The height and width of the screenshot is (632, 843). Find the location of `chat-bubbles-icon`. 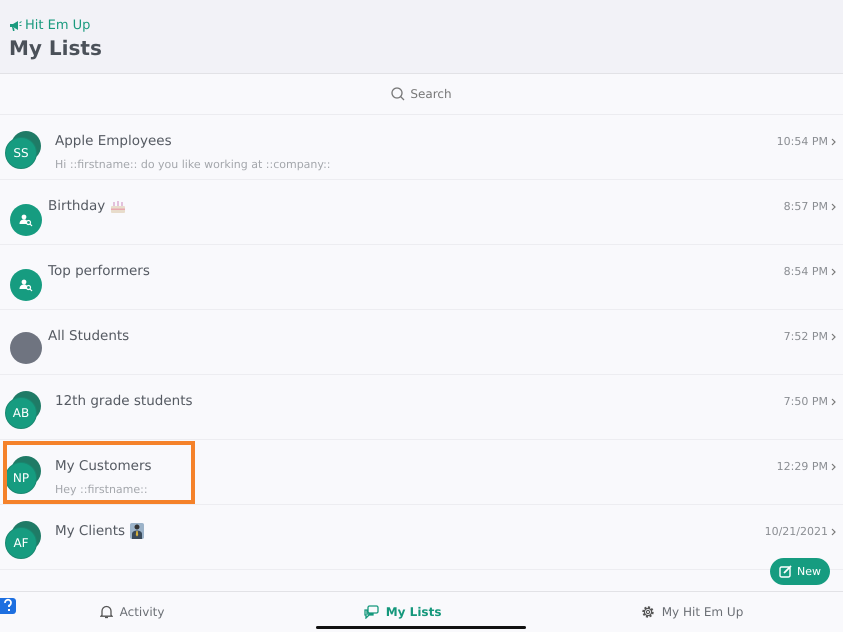

chat-bubbles-icon is located at coordinates (371, 612).